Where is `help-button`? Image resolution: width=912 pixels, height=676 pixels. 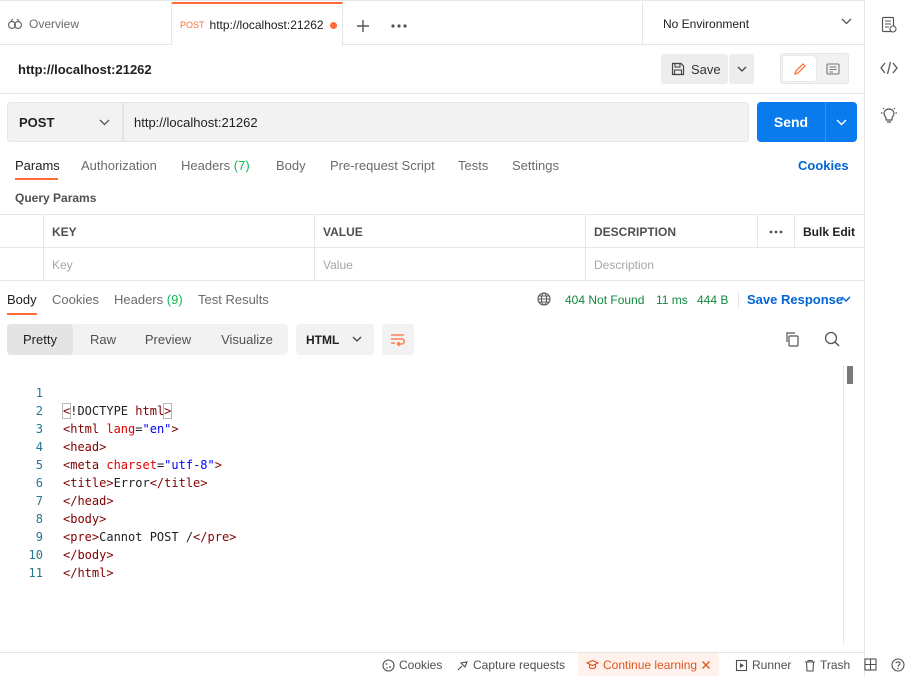
help-button is located at coordinates (898, 665).